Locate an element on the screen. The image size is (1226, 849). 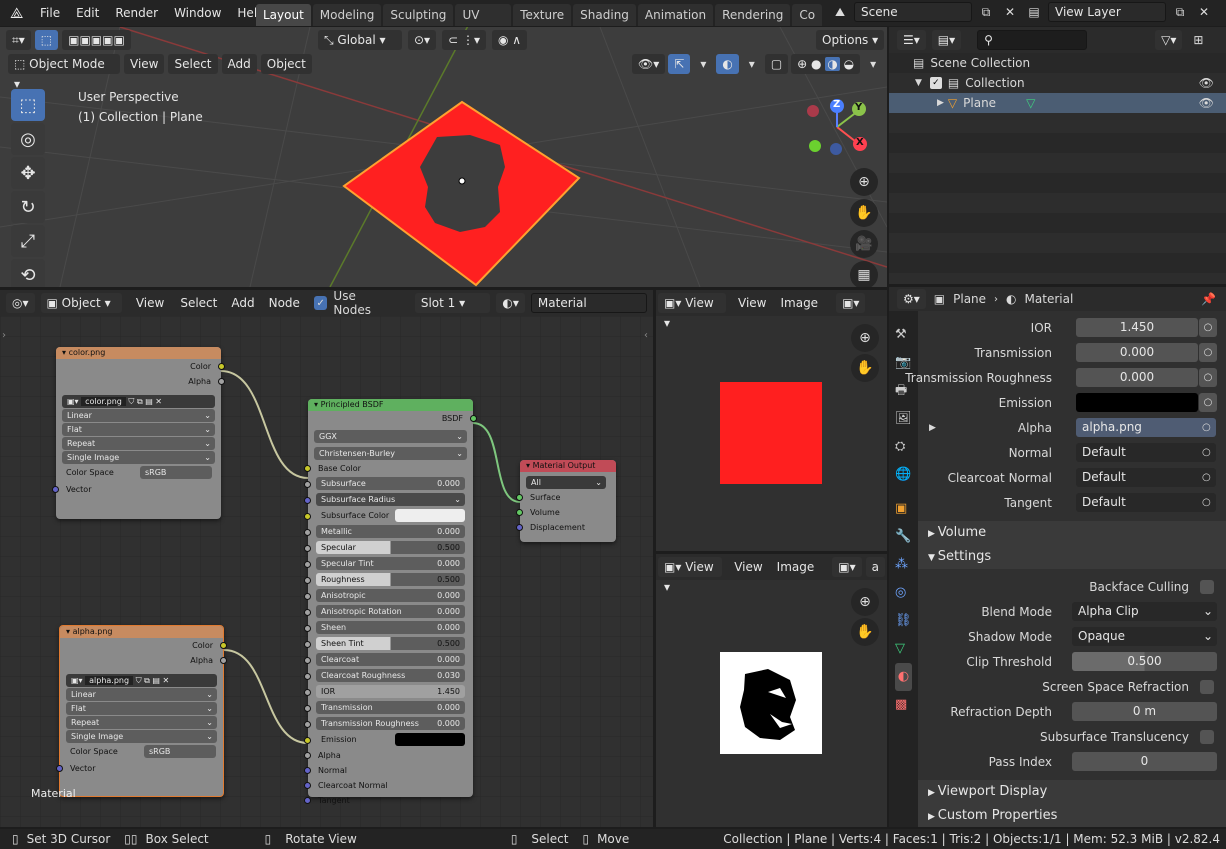
view-layer-field: View Layer is located at coordinates (1107, 12).